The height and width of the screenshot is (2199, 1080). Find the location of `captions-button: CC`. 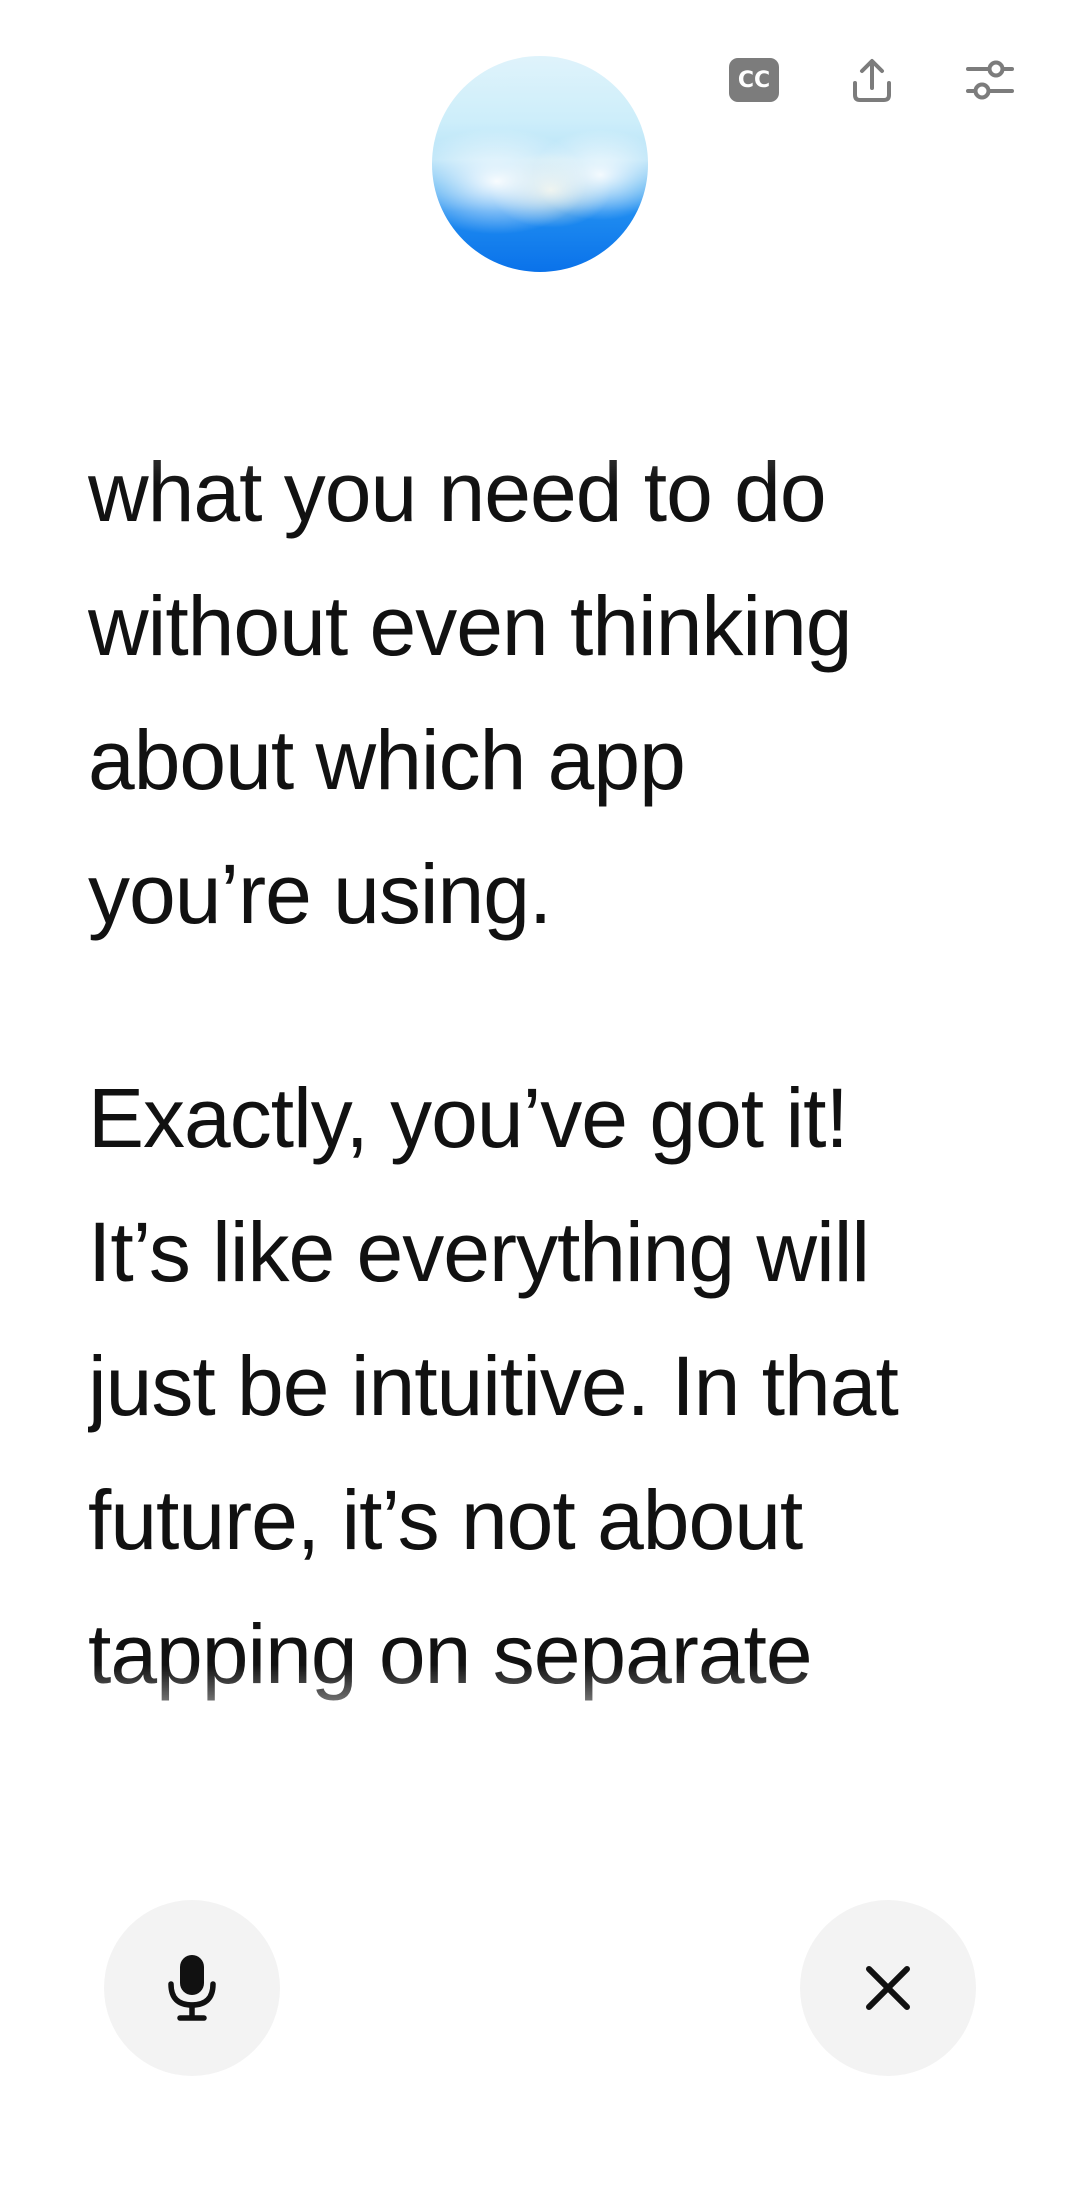

captions-button: CC is located at coordinates (754, 80).